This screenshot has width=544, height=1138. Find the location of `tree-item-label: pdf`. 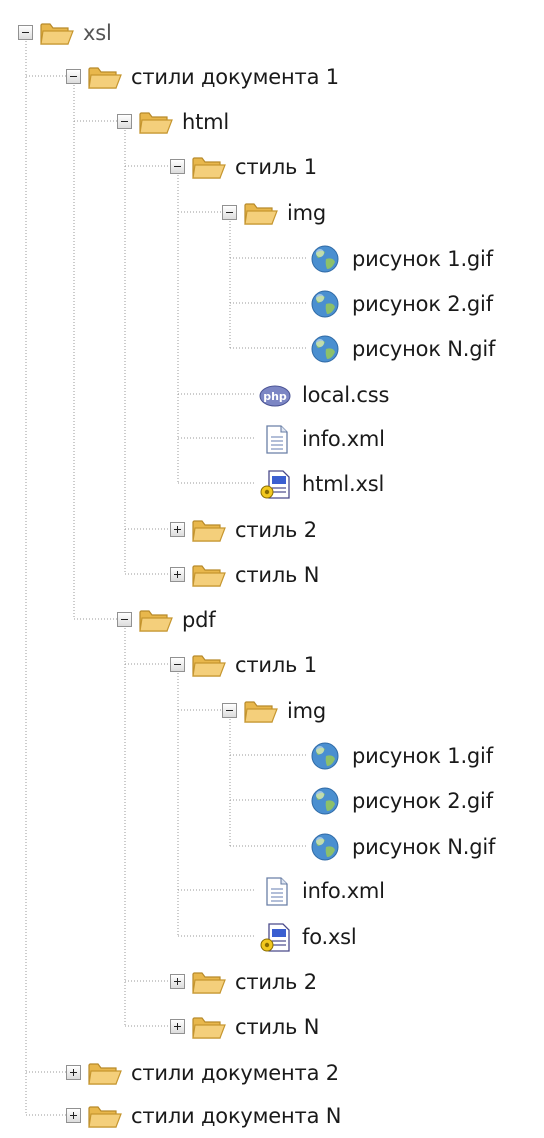

tree-item-label: pdf is located at coordinates (199, 619).